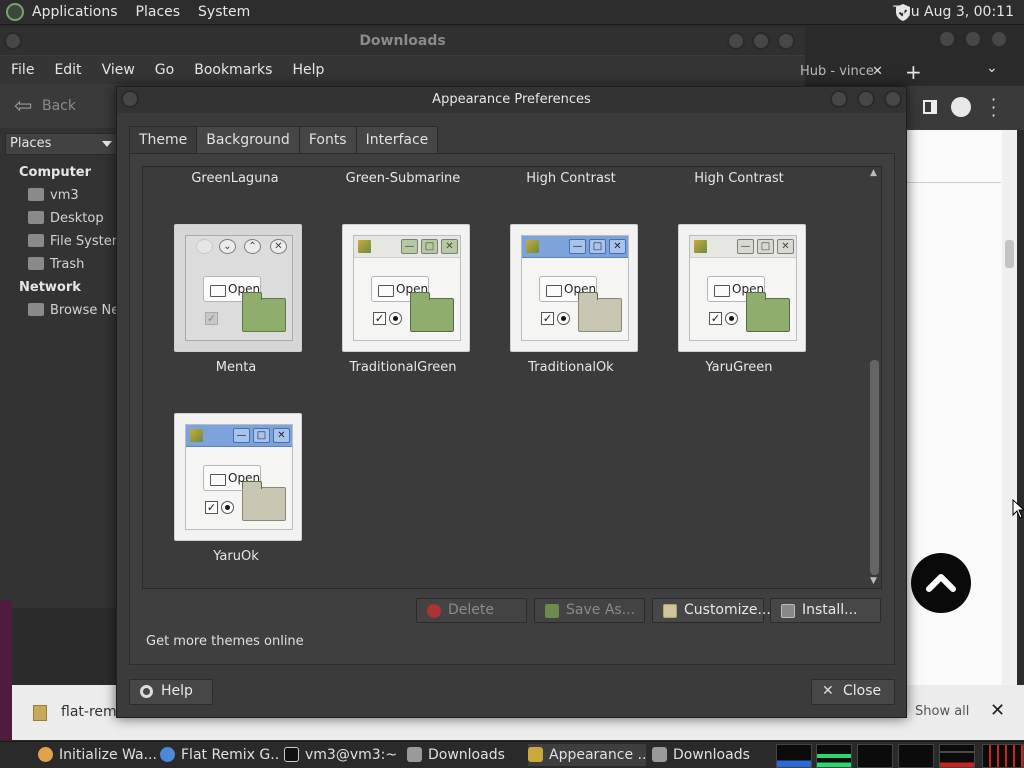 The image size is (1024, 768). Describe the element at coordinates (107, 144) in the screenshot. I see `chevron-down-icon` at that location.